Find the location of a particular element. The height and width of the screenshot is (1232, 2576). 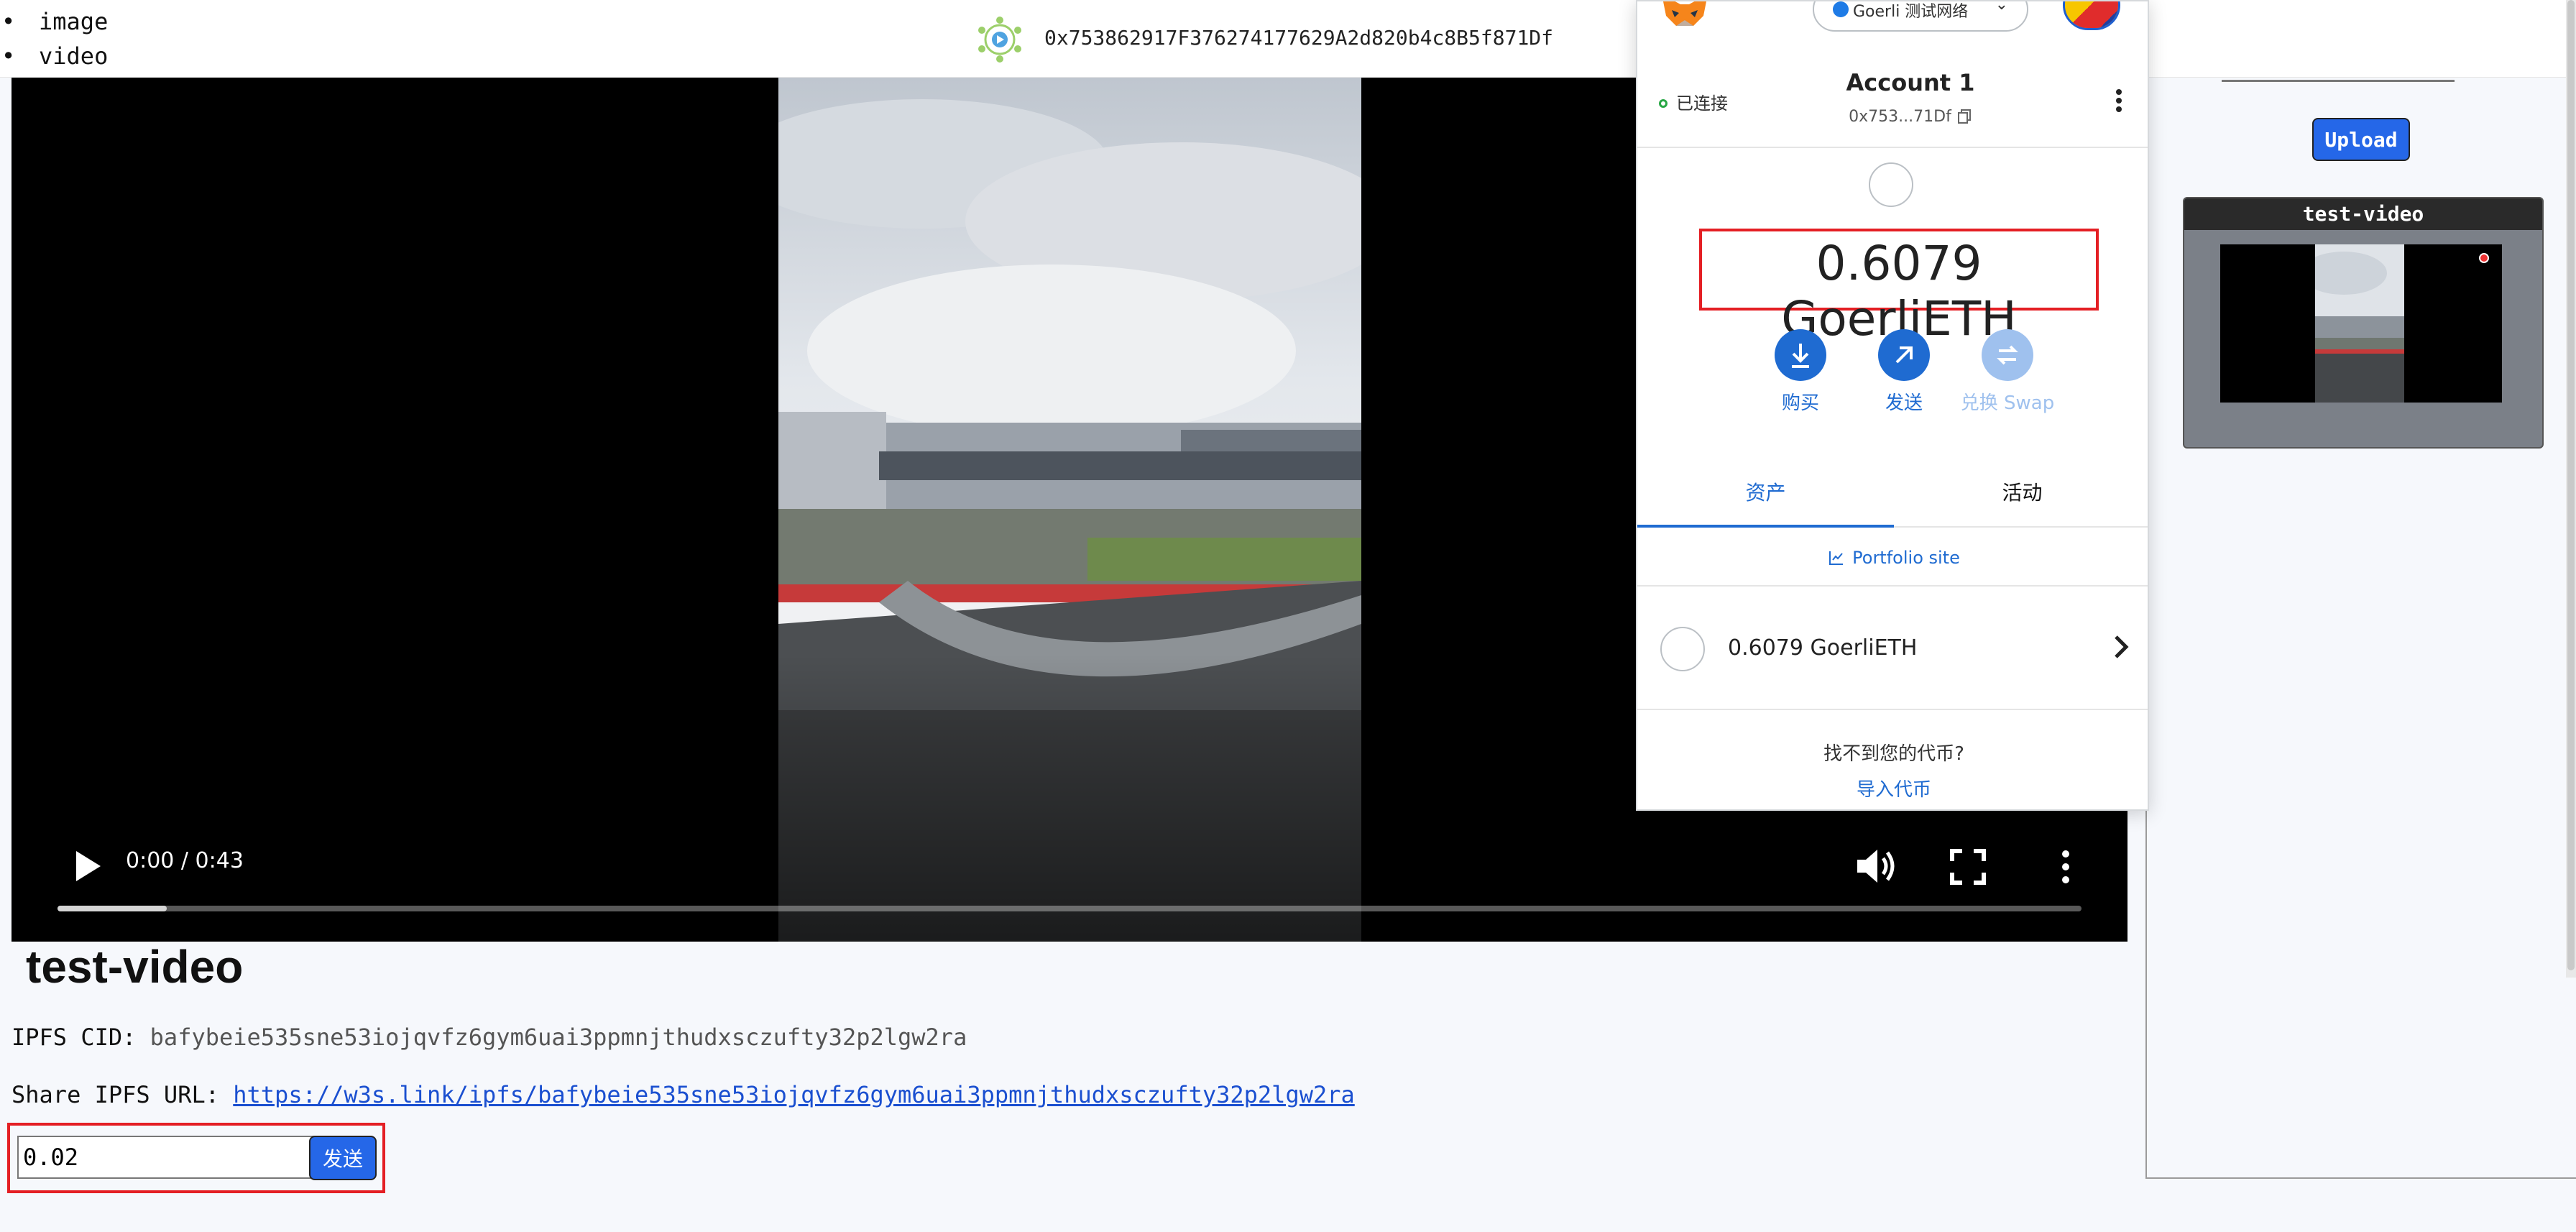

arrow-up-right-icon is located at coordinates (1904, 355).